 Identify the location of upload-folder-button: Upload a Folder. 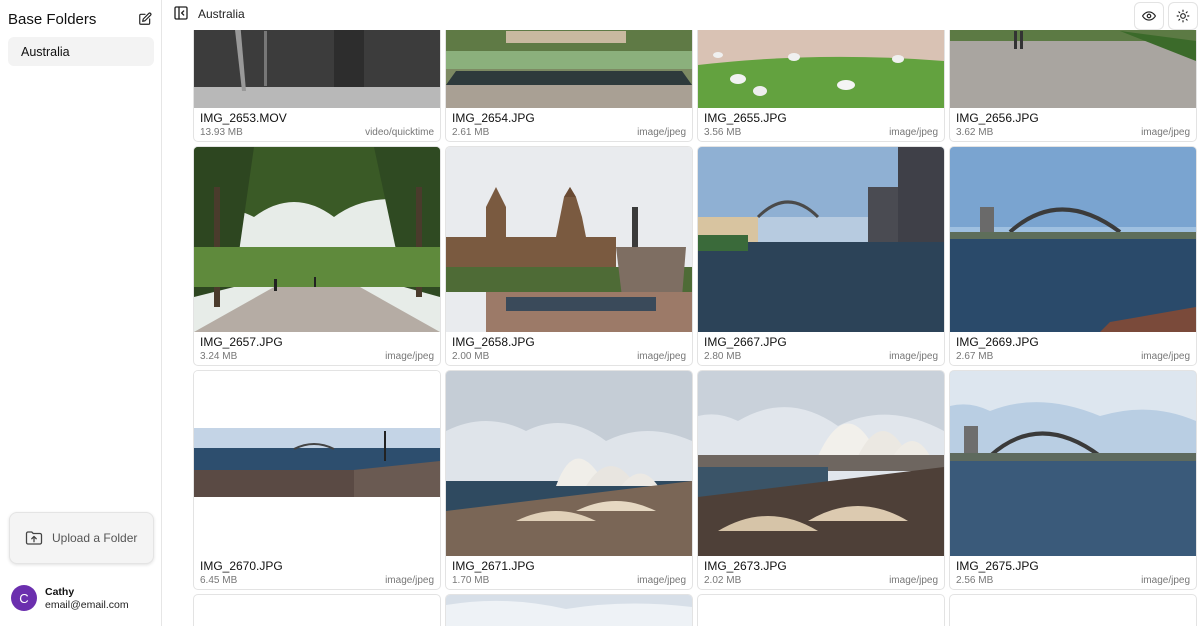
(81, 538).